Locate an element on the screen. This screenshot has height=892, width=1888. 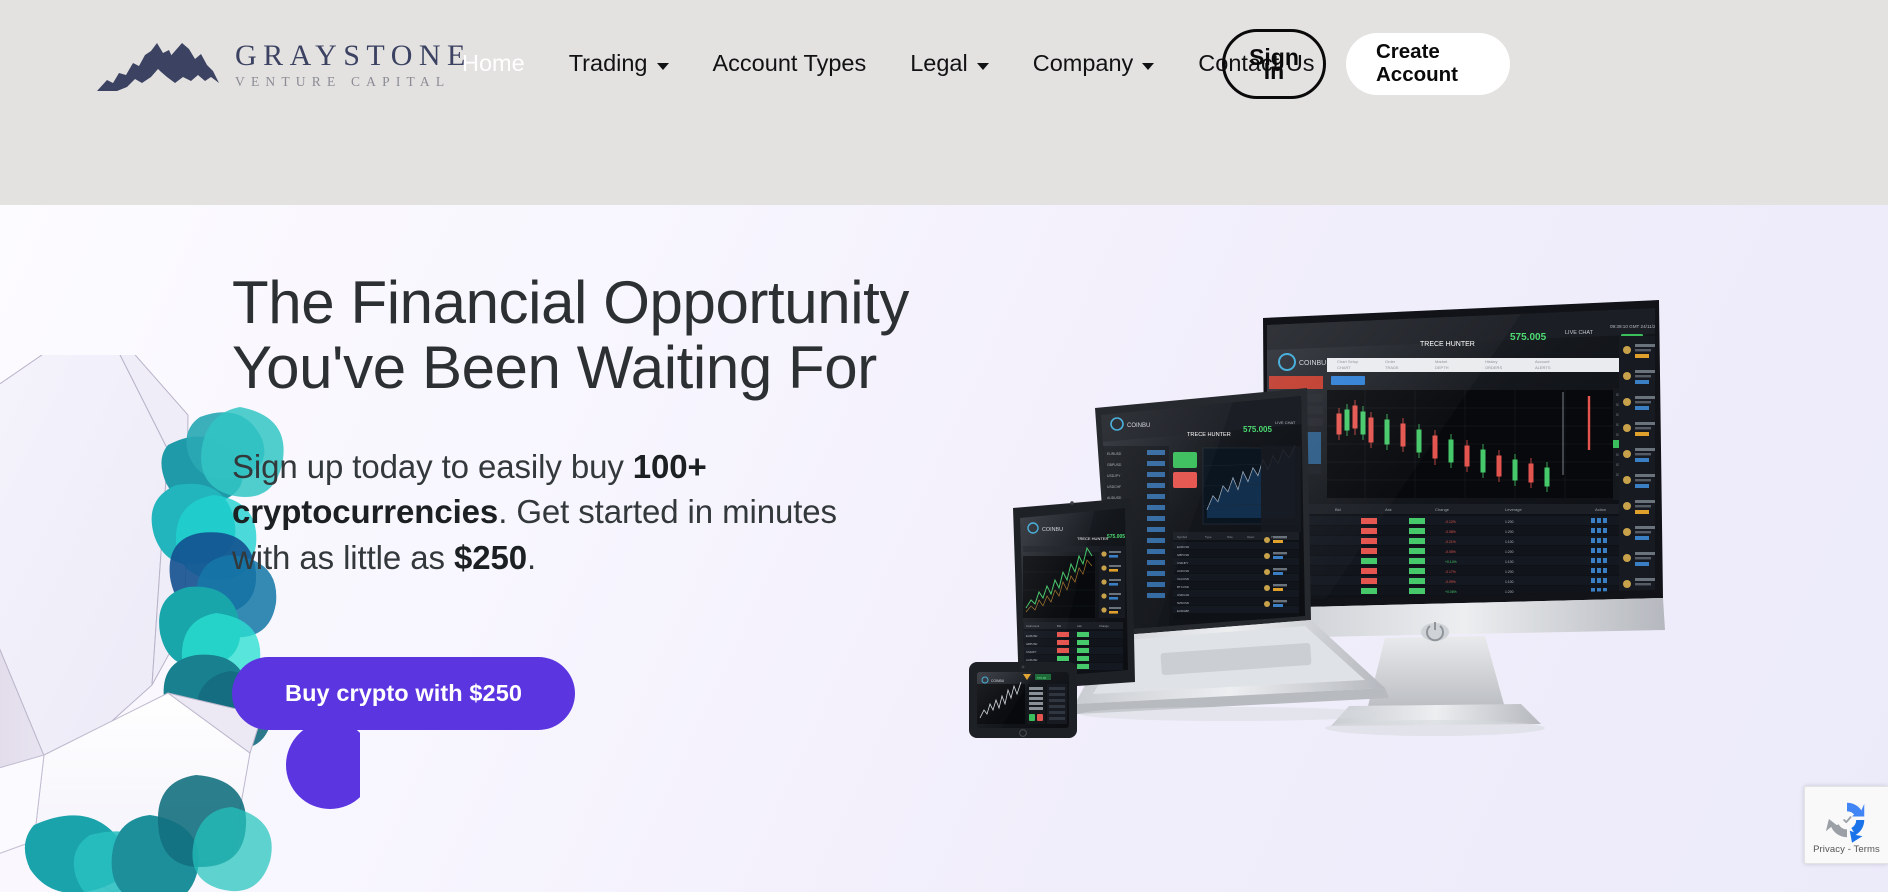
hero-sub-part-1: Sign up today to easily buy is located at coordinates (432, 467).